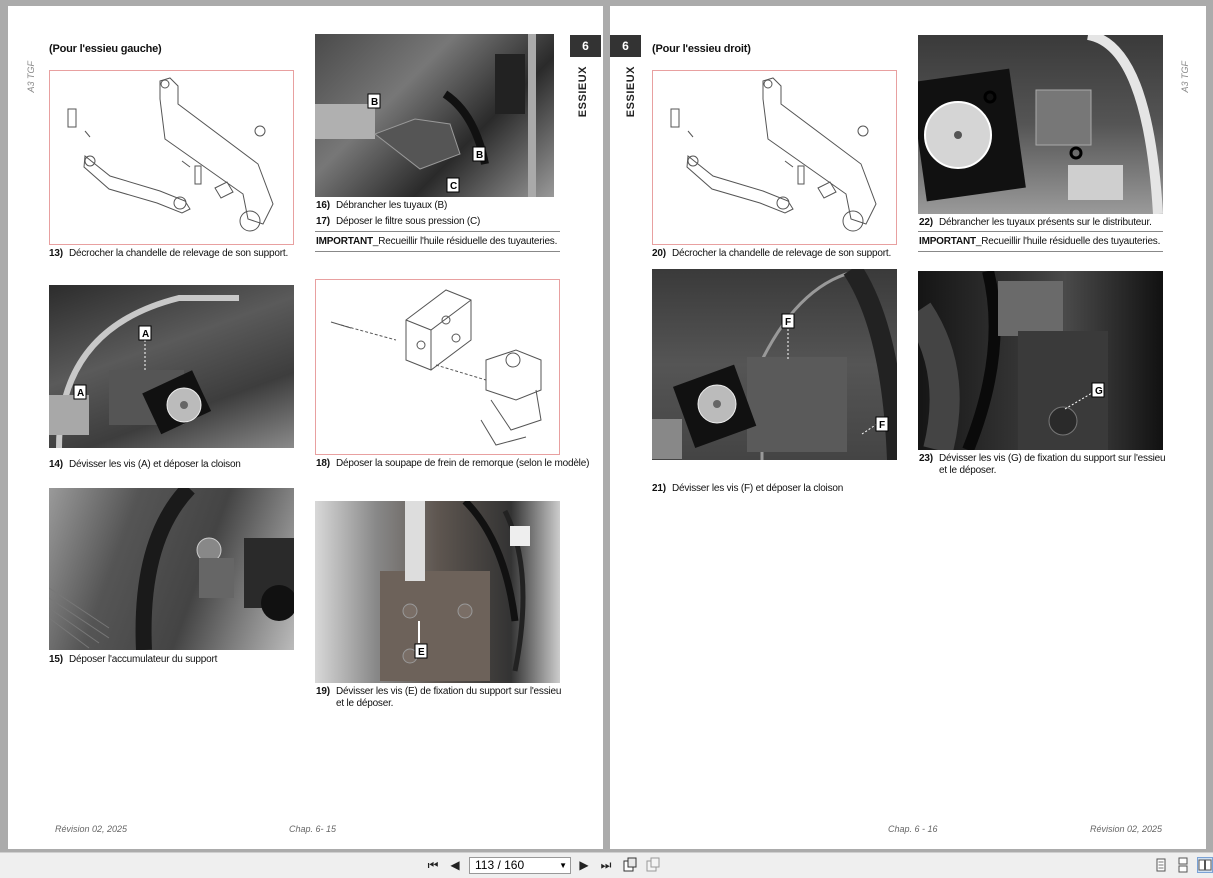  What do you see at coordinates (563, 865) in the screenshot?
I see `chevron-down-icon: ▼` at bounding box center [563, 865].